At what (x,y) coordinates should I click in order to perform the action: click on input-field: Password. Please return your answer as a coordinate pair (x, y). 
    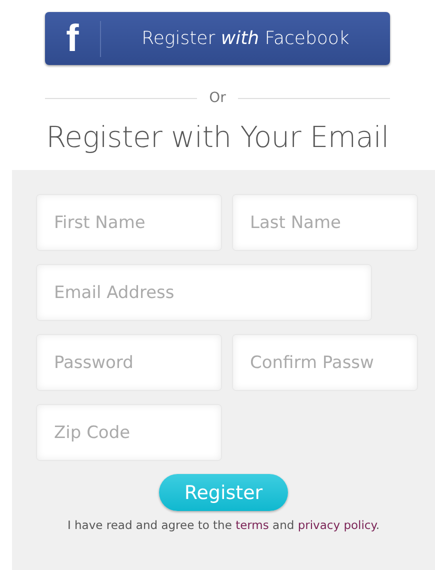
    Looking at the image, I should click on (129, 362).